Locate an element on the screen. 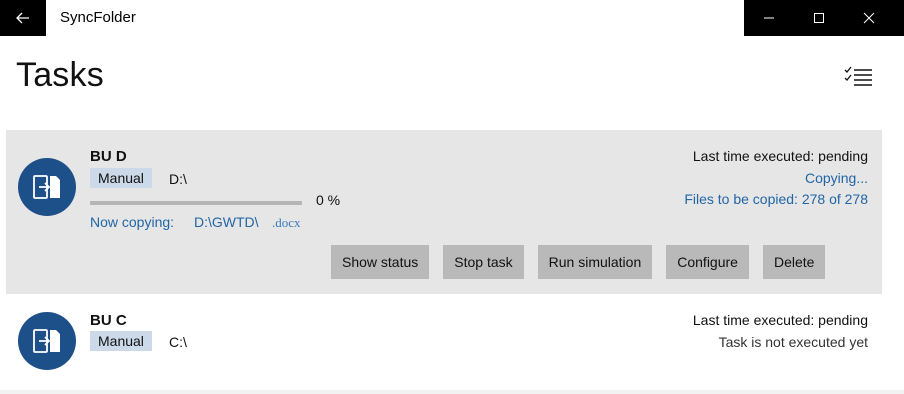 The height and width of the screenshot is (394, 904). back-button is located at coordinates (23, 18).